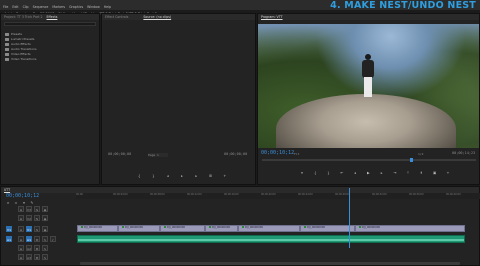 This screenshot has width=480, height=266. What do you see at coordinates (9, 229) in the screenshot?
I see `source-patch-v1: V1` at bounding box center [9, 229].